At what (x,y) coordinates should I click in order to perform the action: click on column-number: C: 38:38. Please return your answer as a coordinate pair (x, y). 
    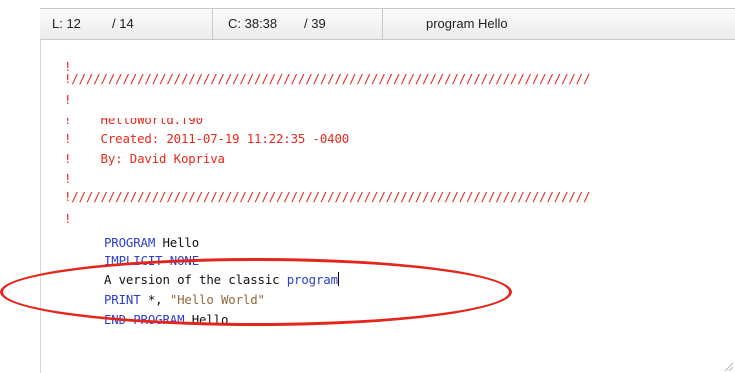
    Looking at the image, I should click on (253, 23).